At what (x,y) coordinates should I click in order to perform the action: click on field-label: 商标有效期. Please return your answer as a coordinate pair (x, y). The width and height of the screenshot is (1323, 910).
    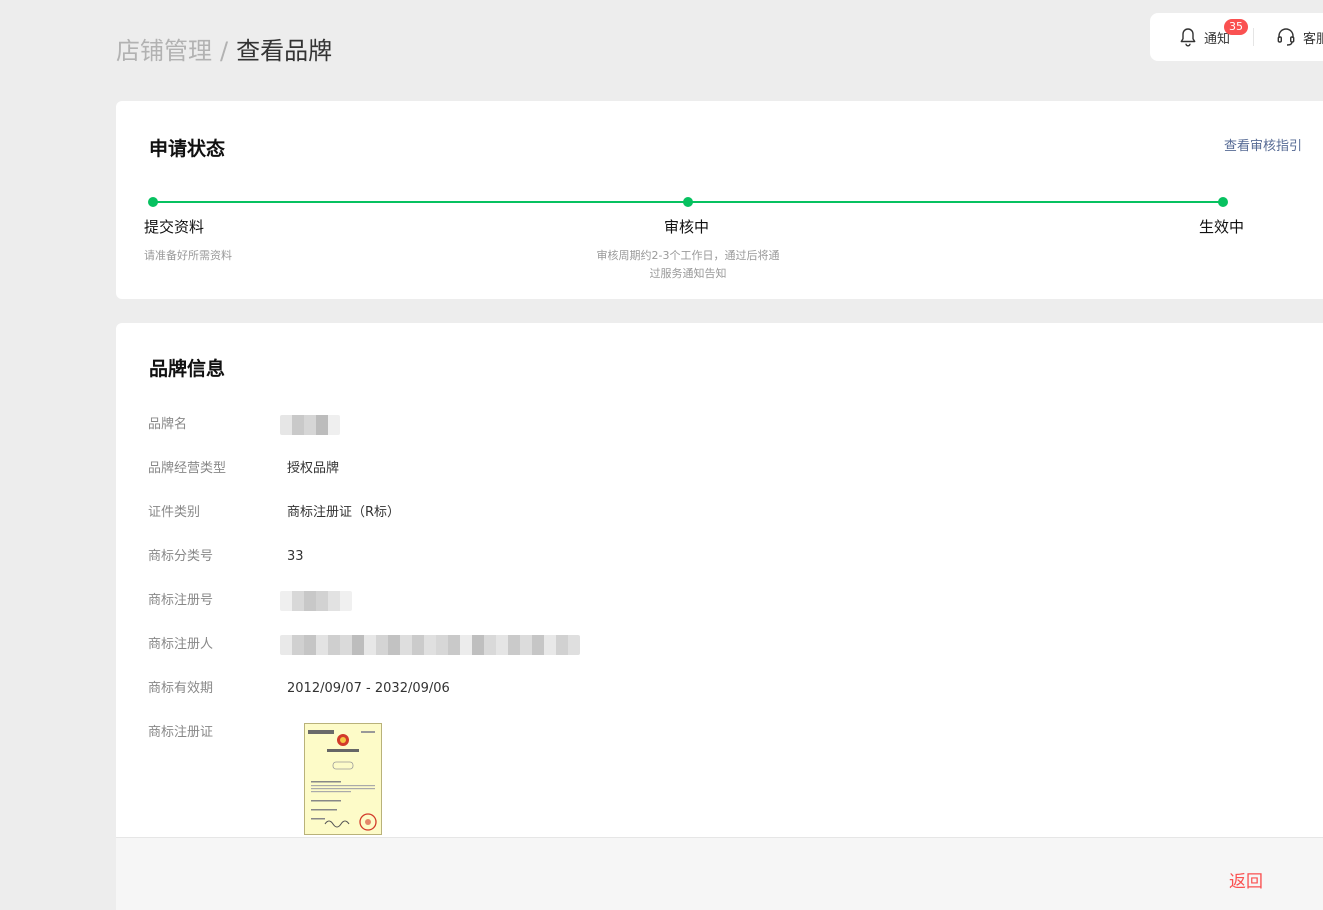
    Looking at the image, I should click on (181, 688).